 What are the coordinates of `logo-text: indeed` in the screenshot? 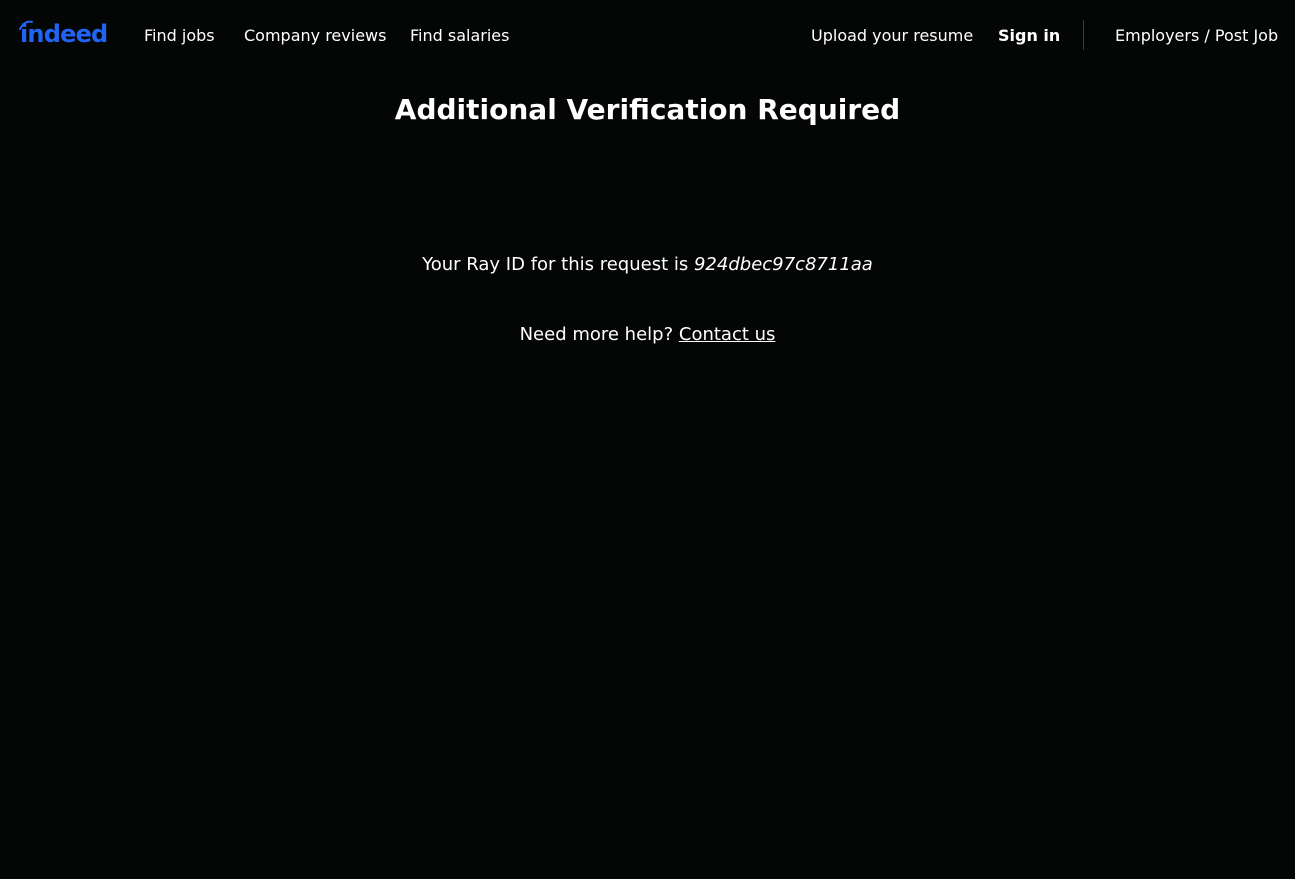 It's located at (64, 34).